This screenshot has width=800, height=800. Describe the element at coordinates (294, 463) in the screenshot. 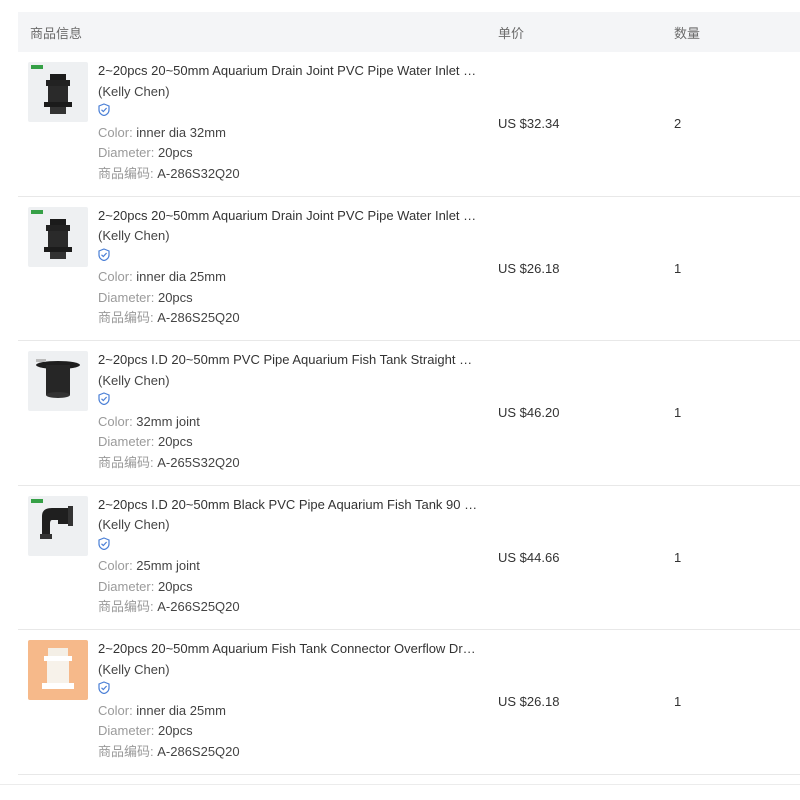

I see `attr-sku: 商品编码: A-265S32Q20` at that location.